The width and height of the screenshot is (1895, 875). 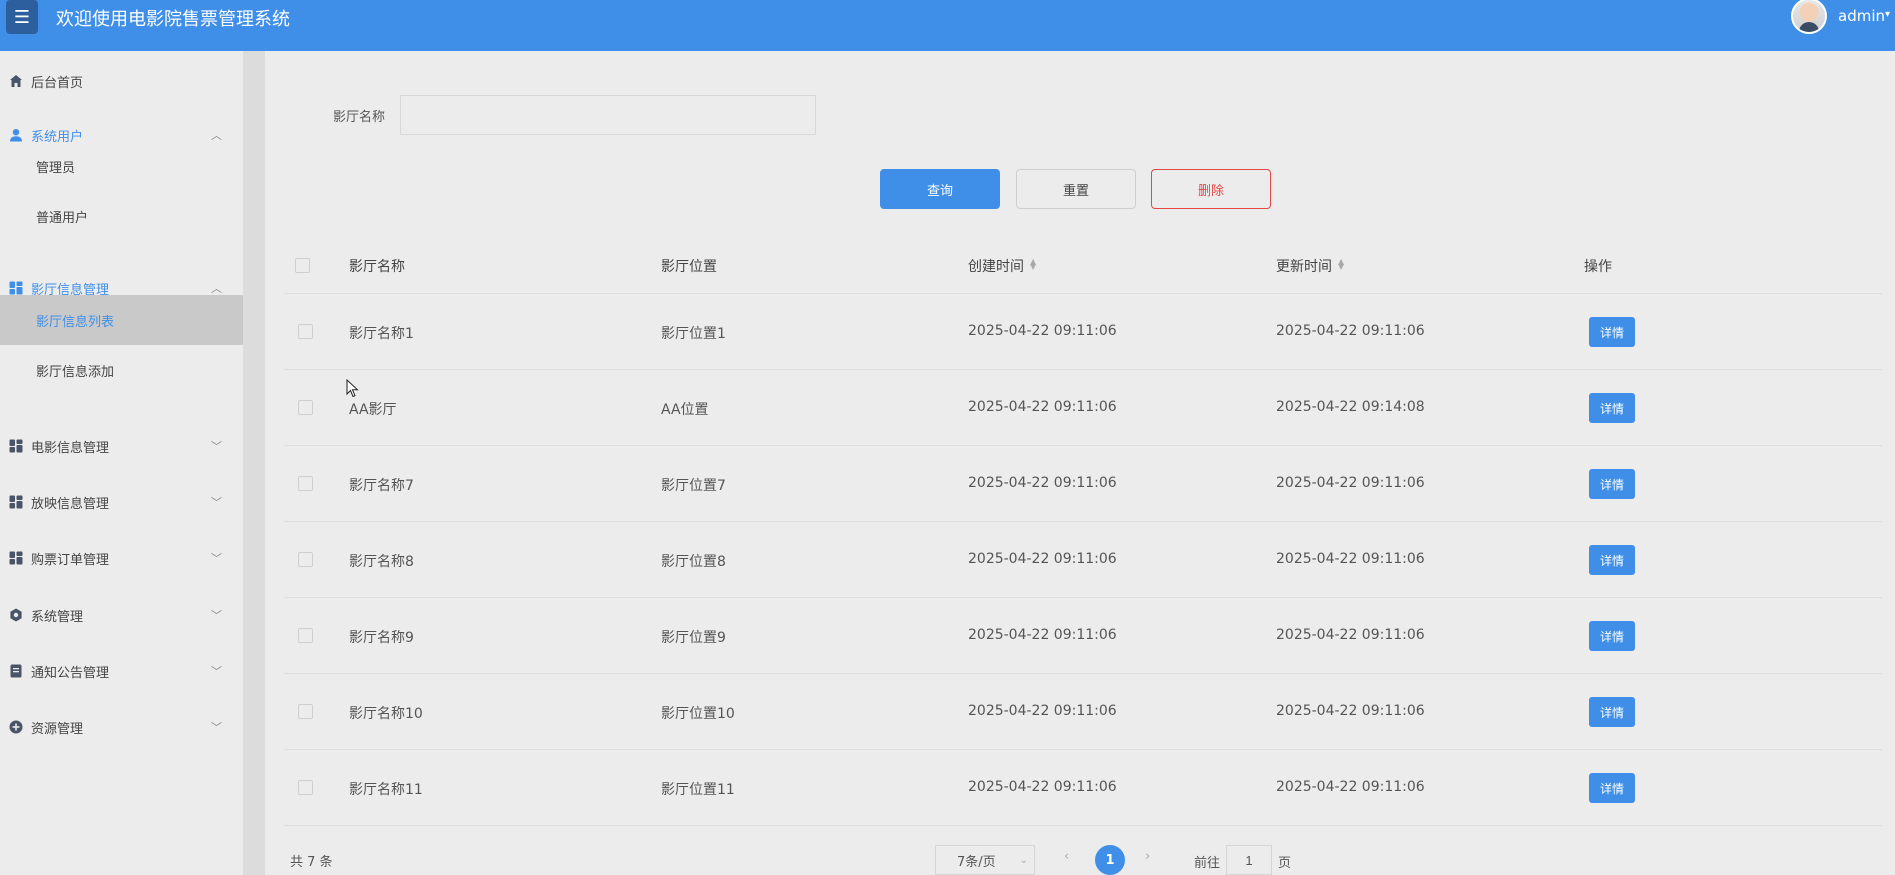 I want to click on sidebar-item-label: 电影信息管理, so click(x=70, y=448).